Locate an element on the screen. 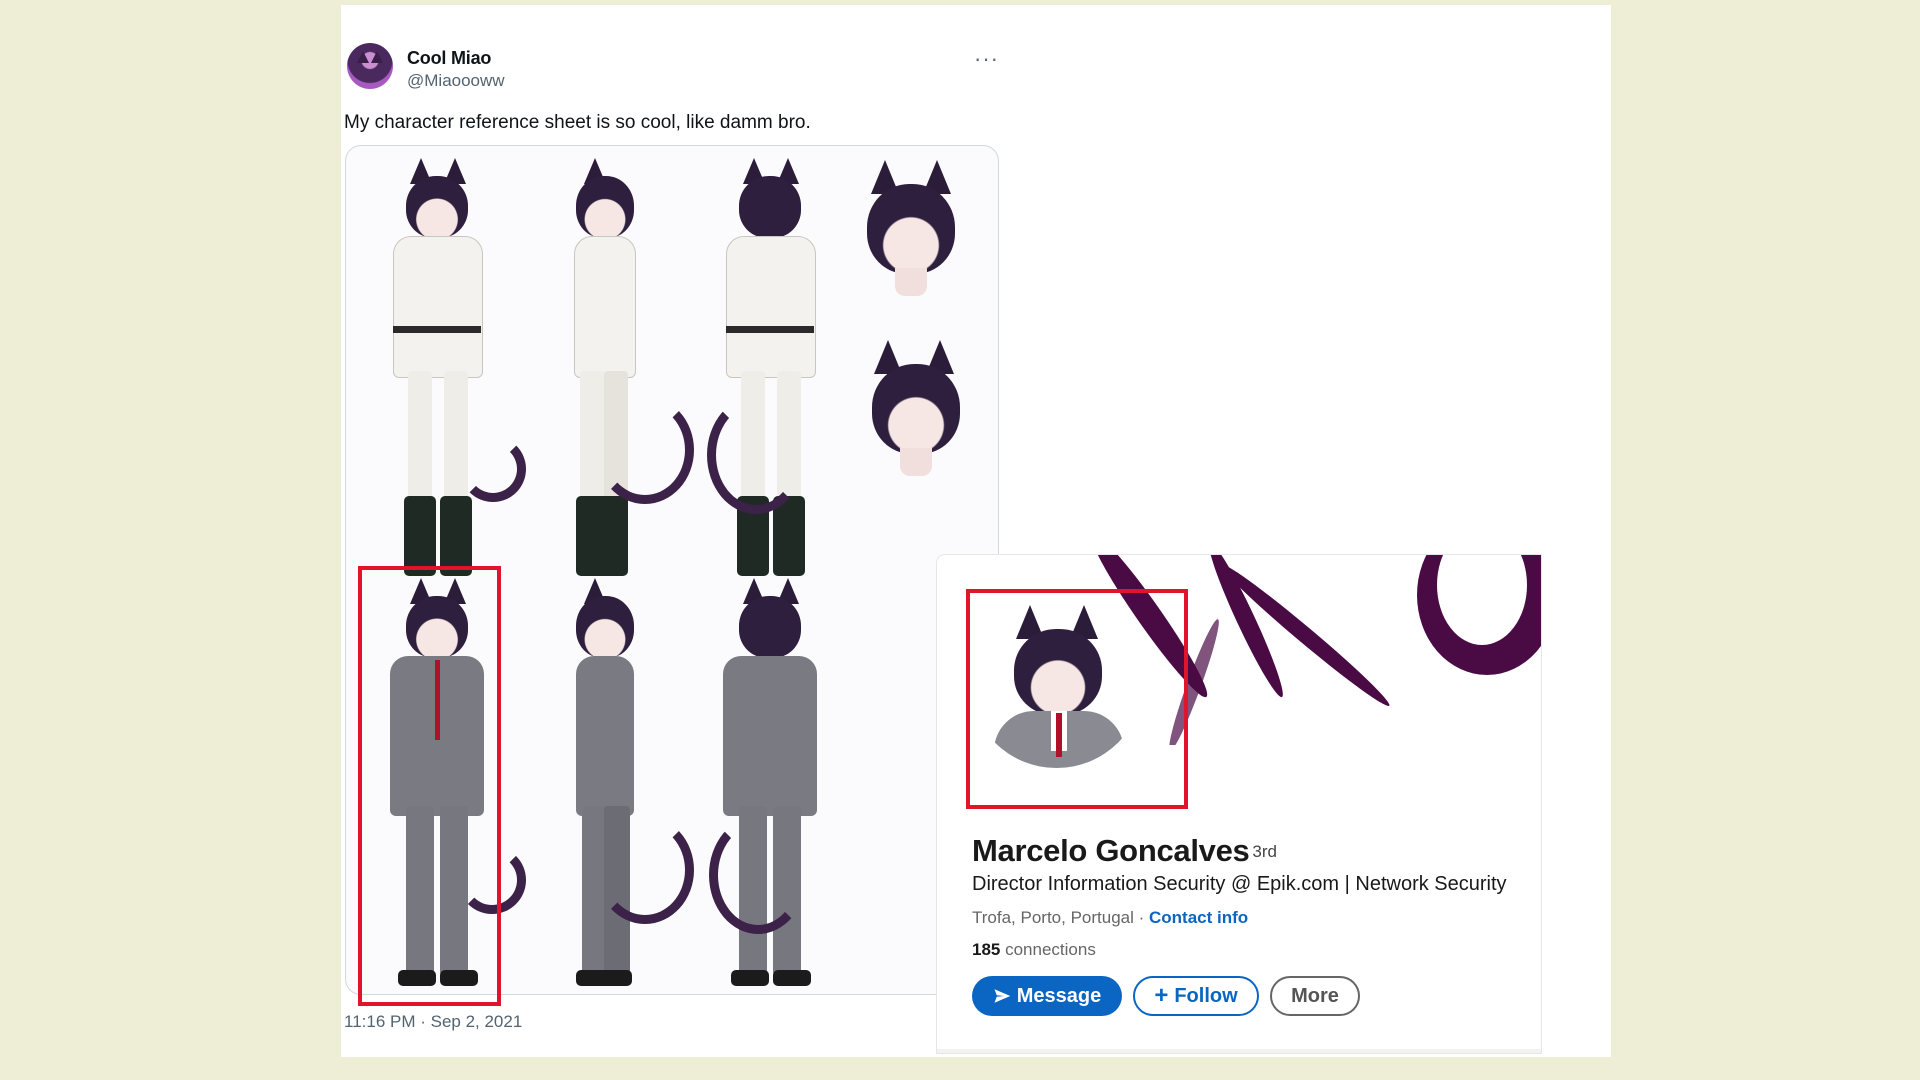 This screenshot has height=1080, width=1920. tweet-header: Cool Miao @Miaoooww ··· is located at coordinates (674, 65).